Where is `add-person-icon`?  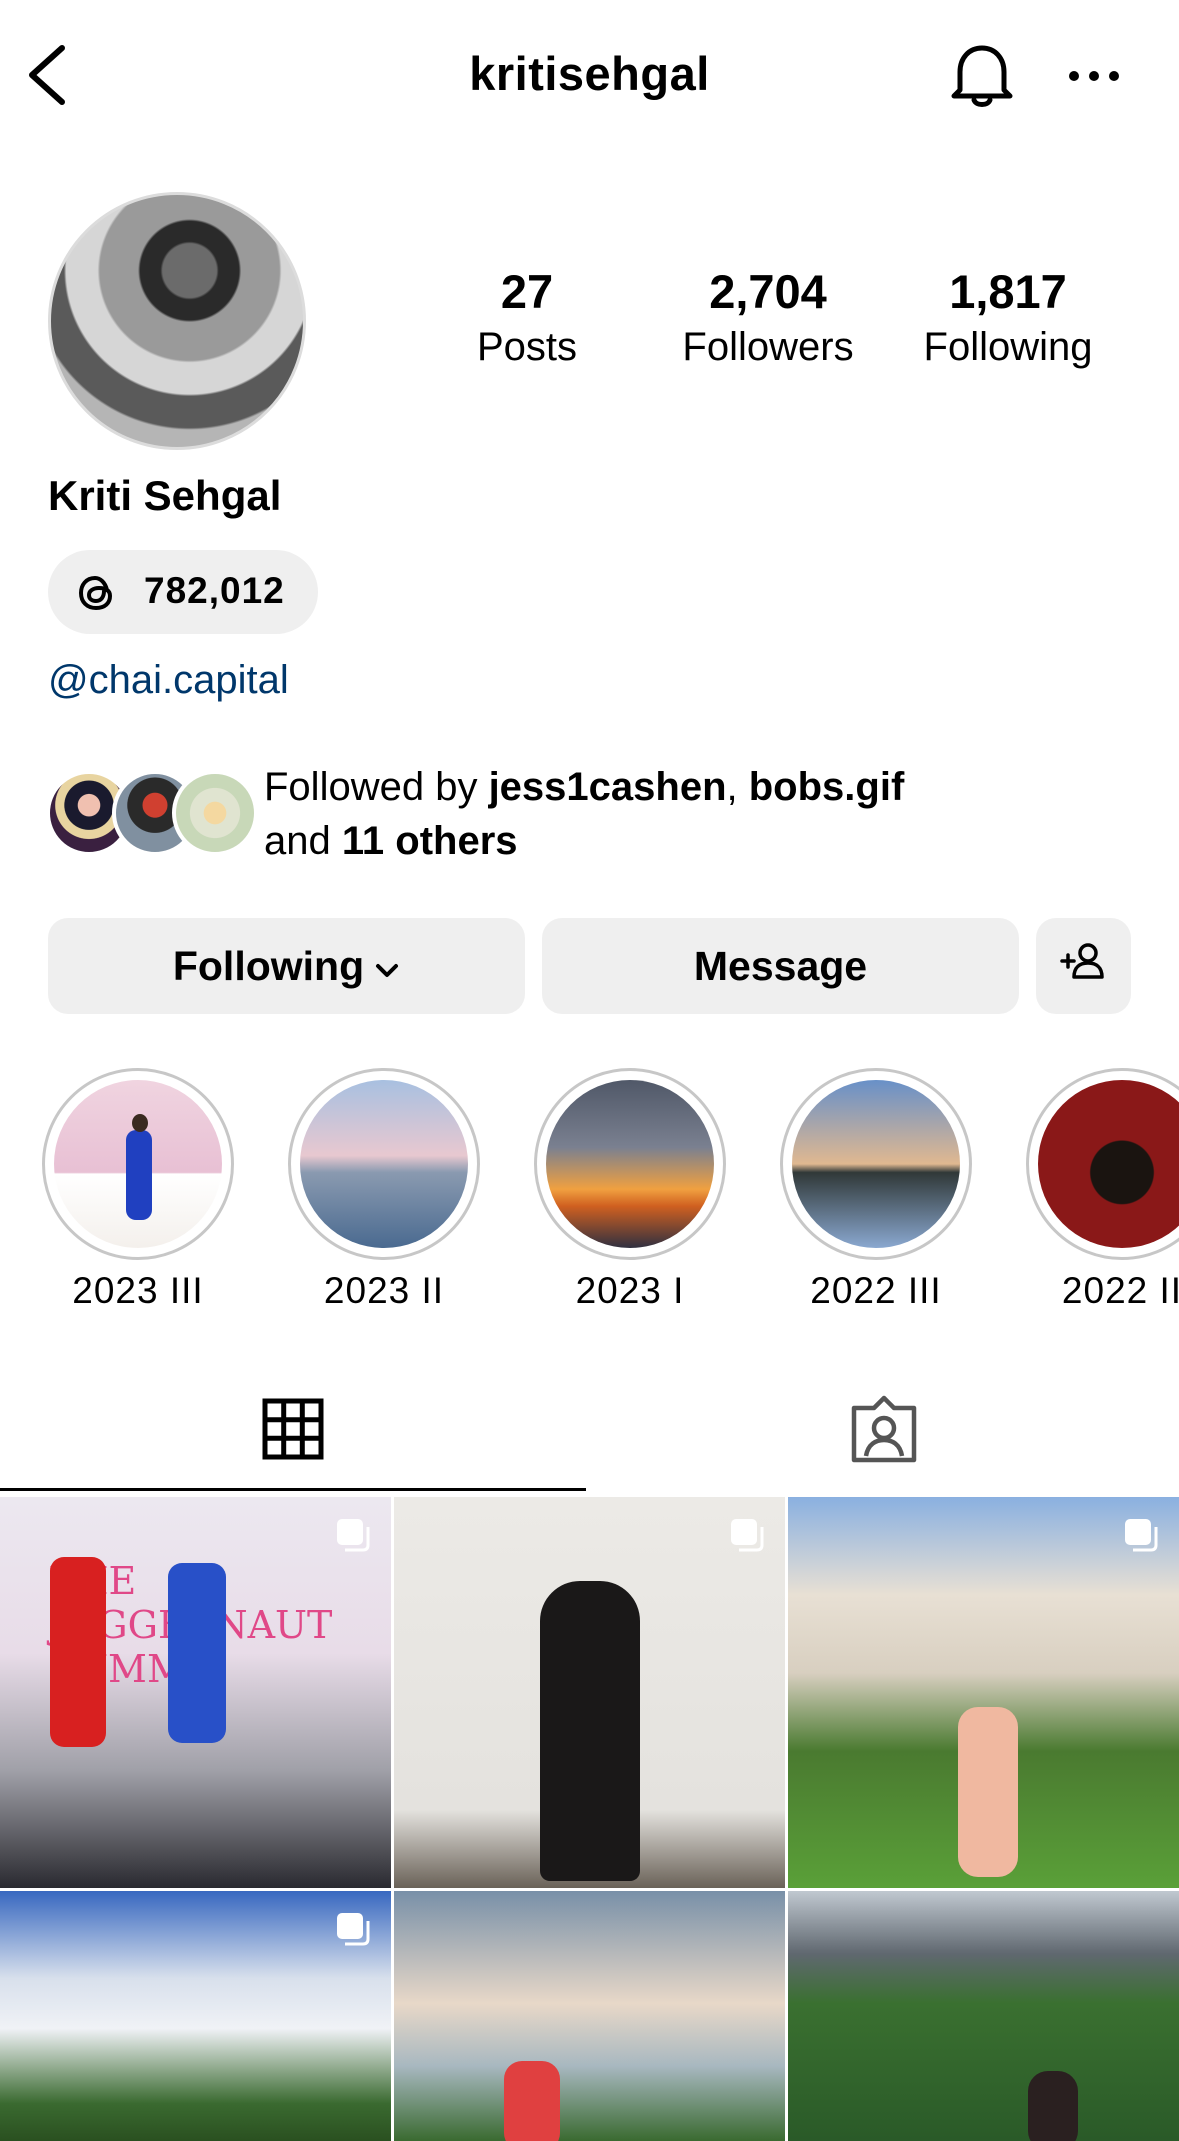
add-person-icon is located at coordinates (1083, 966).